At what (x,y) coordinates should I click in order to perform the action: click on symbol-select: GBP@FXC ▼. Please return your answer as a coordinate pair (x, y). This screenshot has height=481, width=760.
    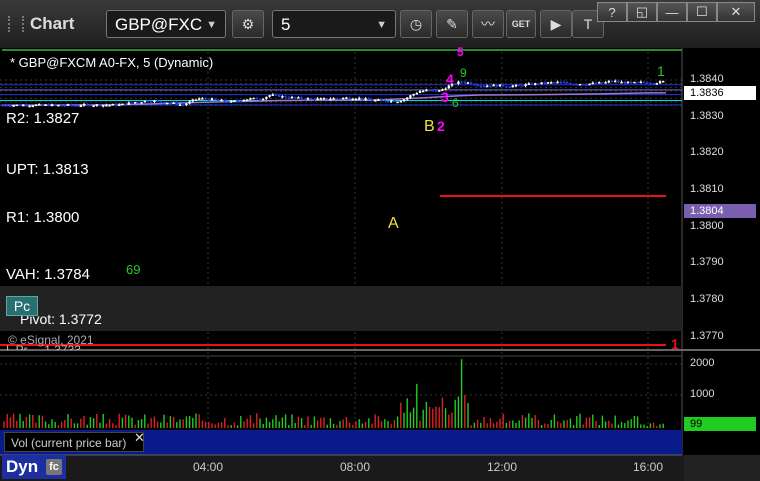
    Looking at the image, I should click on (166, 24).